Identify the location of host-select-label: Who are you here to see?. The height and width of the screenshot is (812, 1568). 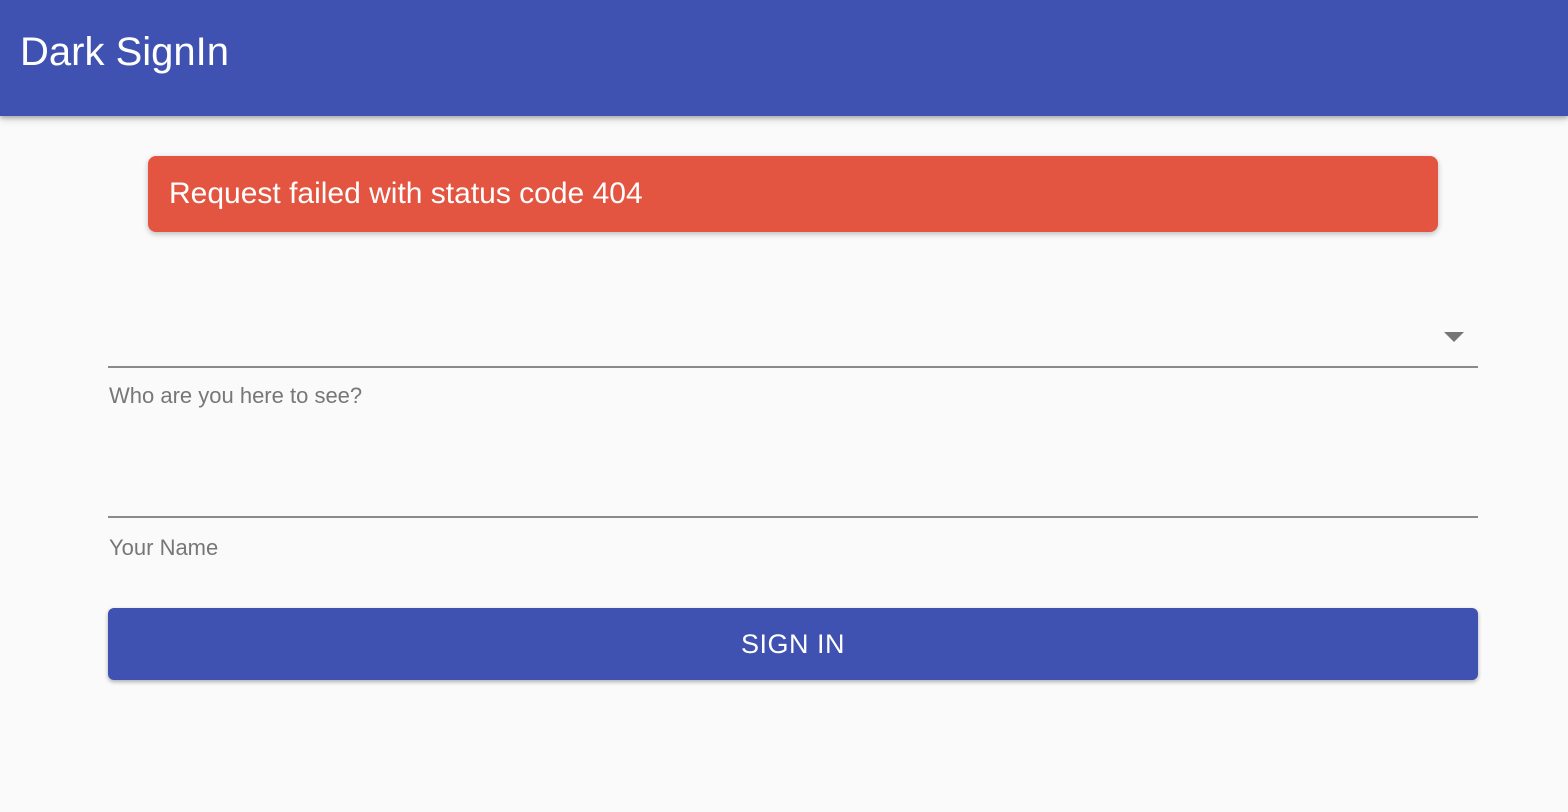
(236, 395).